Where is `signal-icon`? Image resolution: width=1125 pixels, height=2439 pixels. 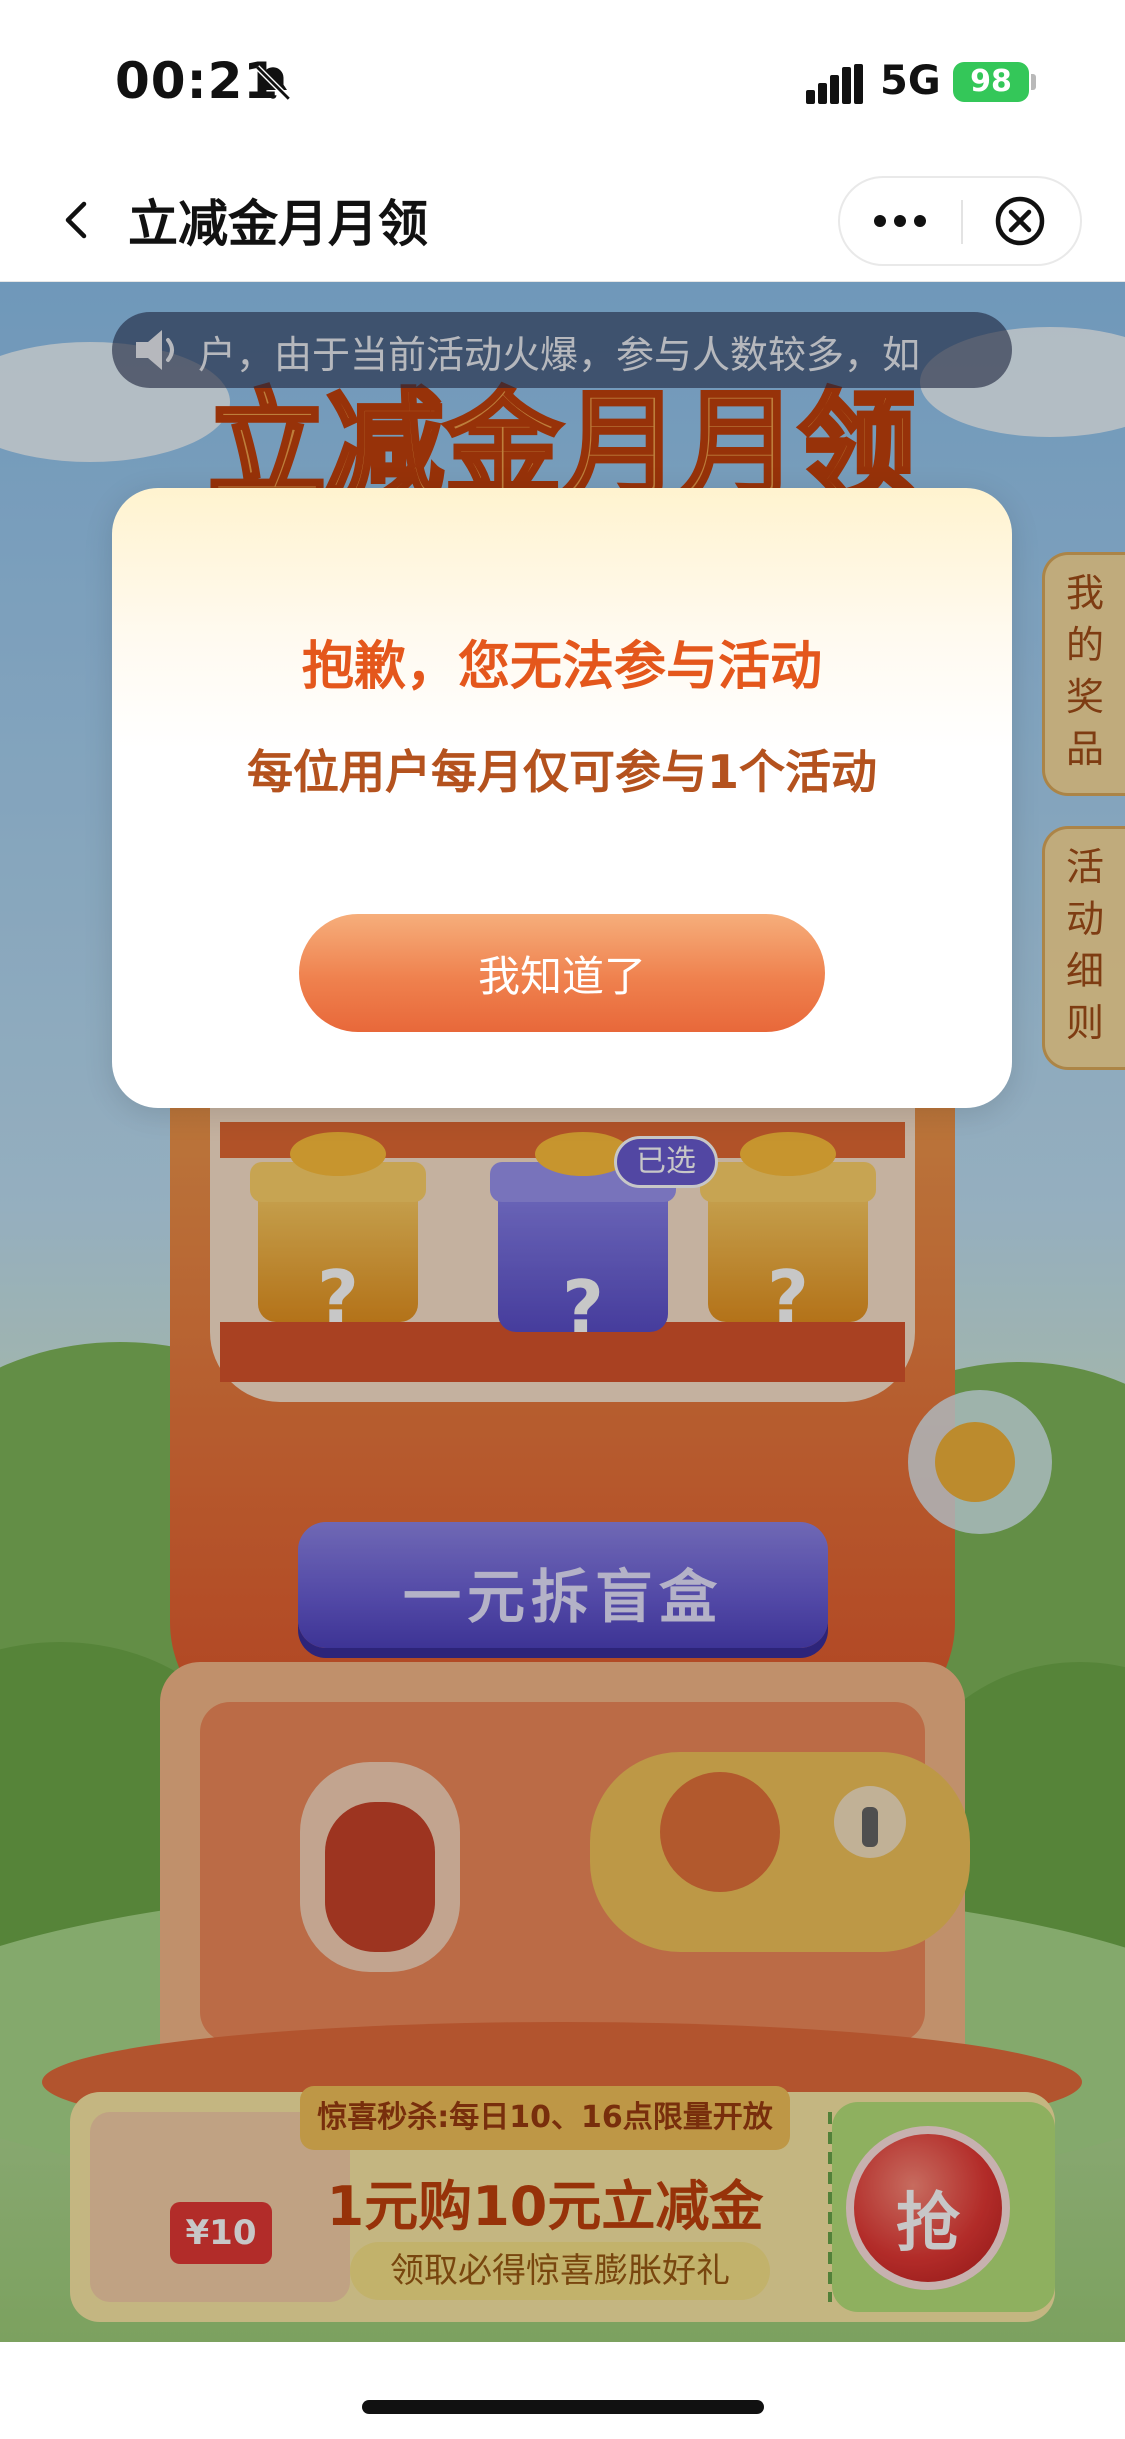
signal-icon is located at coordinates (834, 84).